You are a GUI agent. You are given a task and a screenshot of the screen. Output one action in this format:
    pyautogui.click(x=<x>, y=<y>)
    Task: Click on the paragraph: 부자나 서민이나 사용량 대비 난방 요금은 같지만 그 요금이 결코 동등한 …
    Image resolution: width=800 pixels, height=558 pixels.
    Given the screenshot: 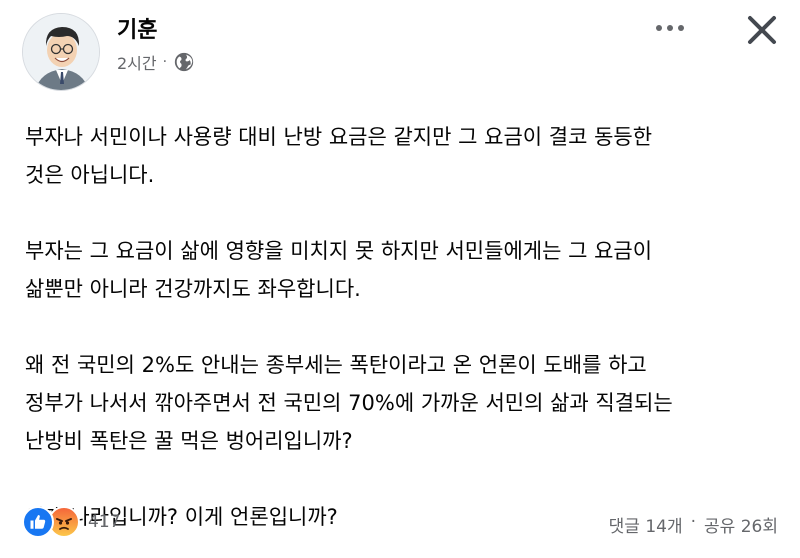 What is the action you would take?
    pyautogui.click(x=405, y=156)
    